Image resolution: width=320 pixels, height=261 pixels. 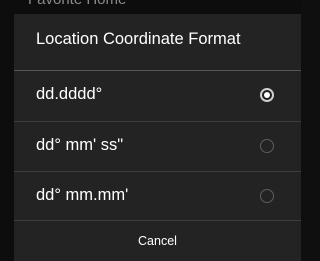 What do you see at coordinates (138, 39) in the screenshot?
I see `dialog-title: Location Coordinate Format` at bounding box center [138, 39].